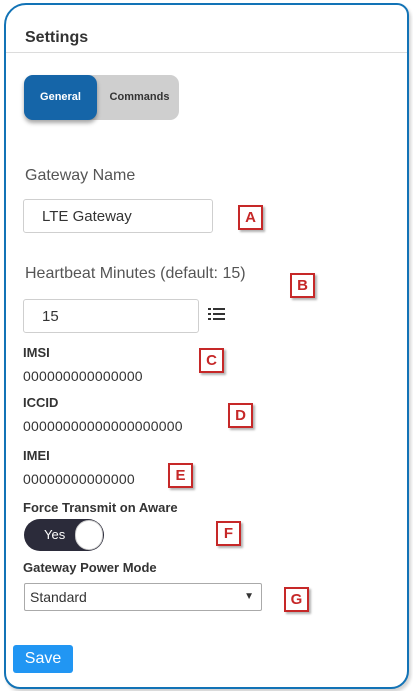 This screenshot has width=413, height=691. Describe the element at coordinates (228, 533) in the screenshot. I see `annotation-marker-f: F` at that location.